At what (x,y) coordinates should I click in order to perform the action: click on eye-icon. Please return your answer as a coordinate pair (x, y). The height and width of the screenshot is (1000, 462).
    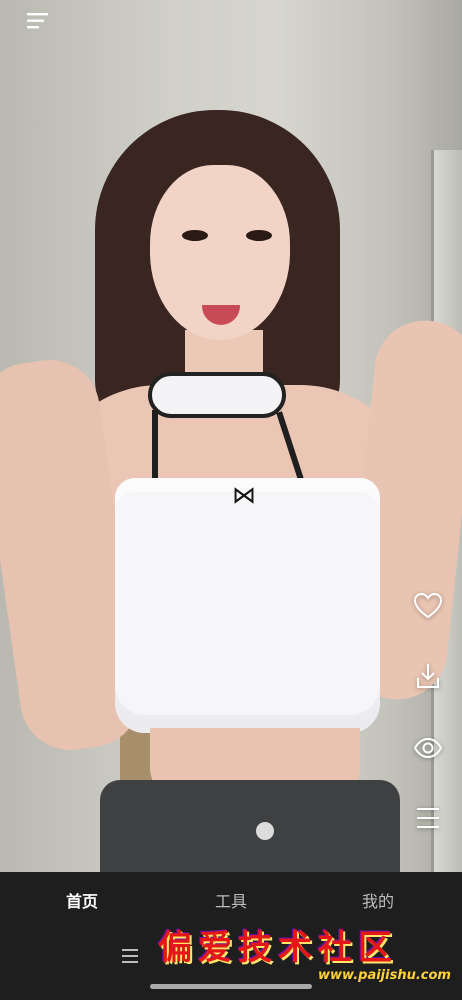
    Looking at the image, I should click on (428, 749).